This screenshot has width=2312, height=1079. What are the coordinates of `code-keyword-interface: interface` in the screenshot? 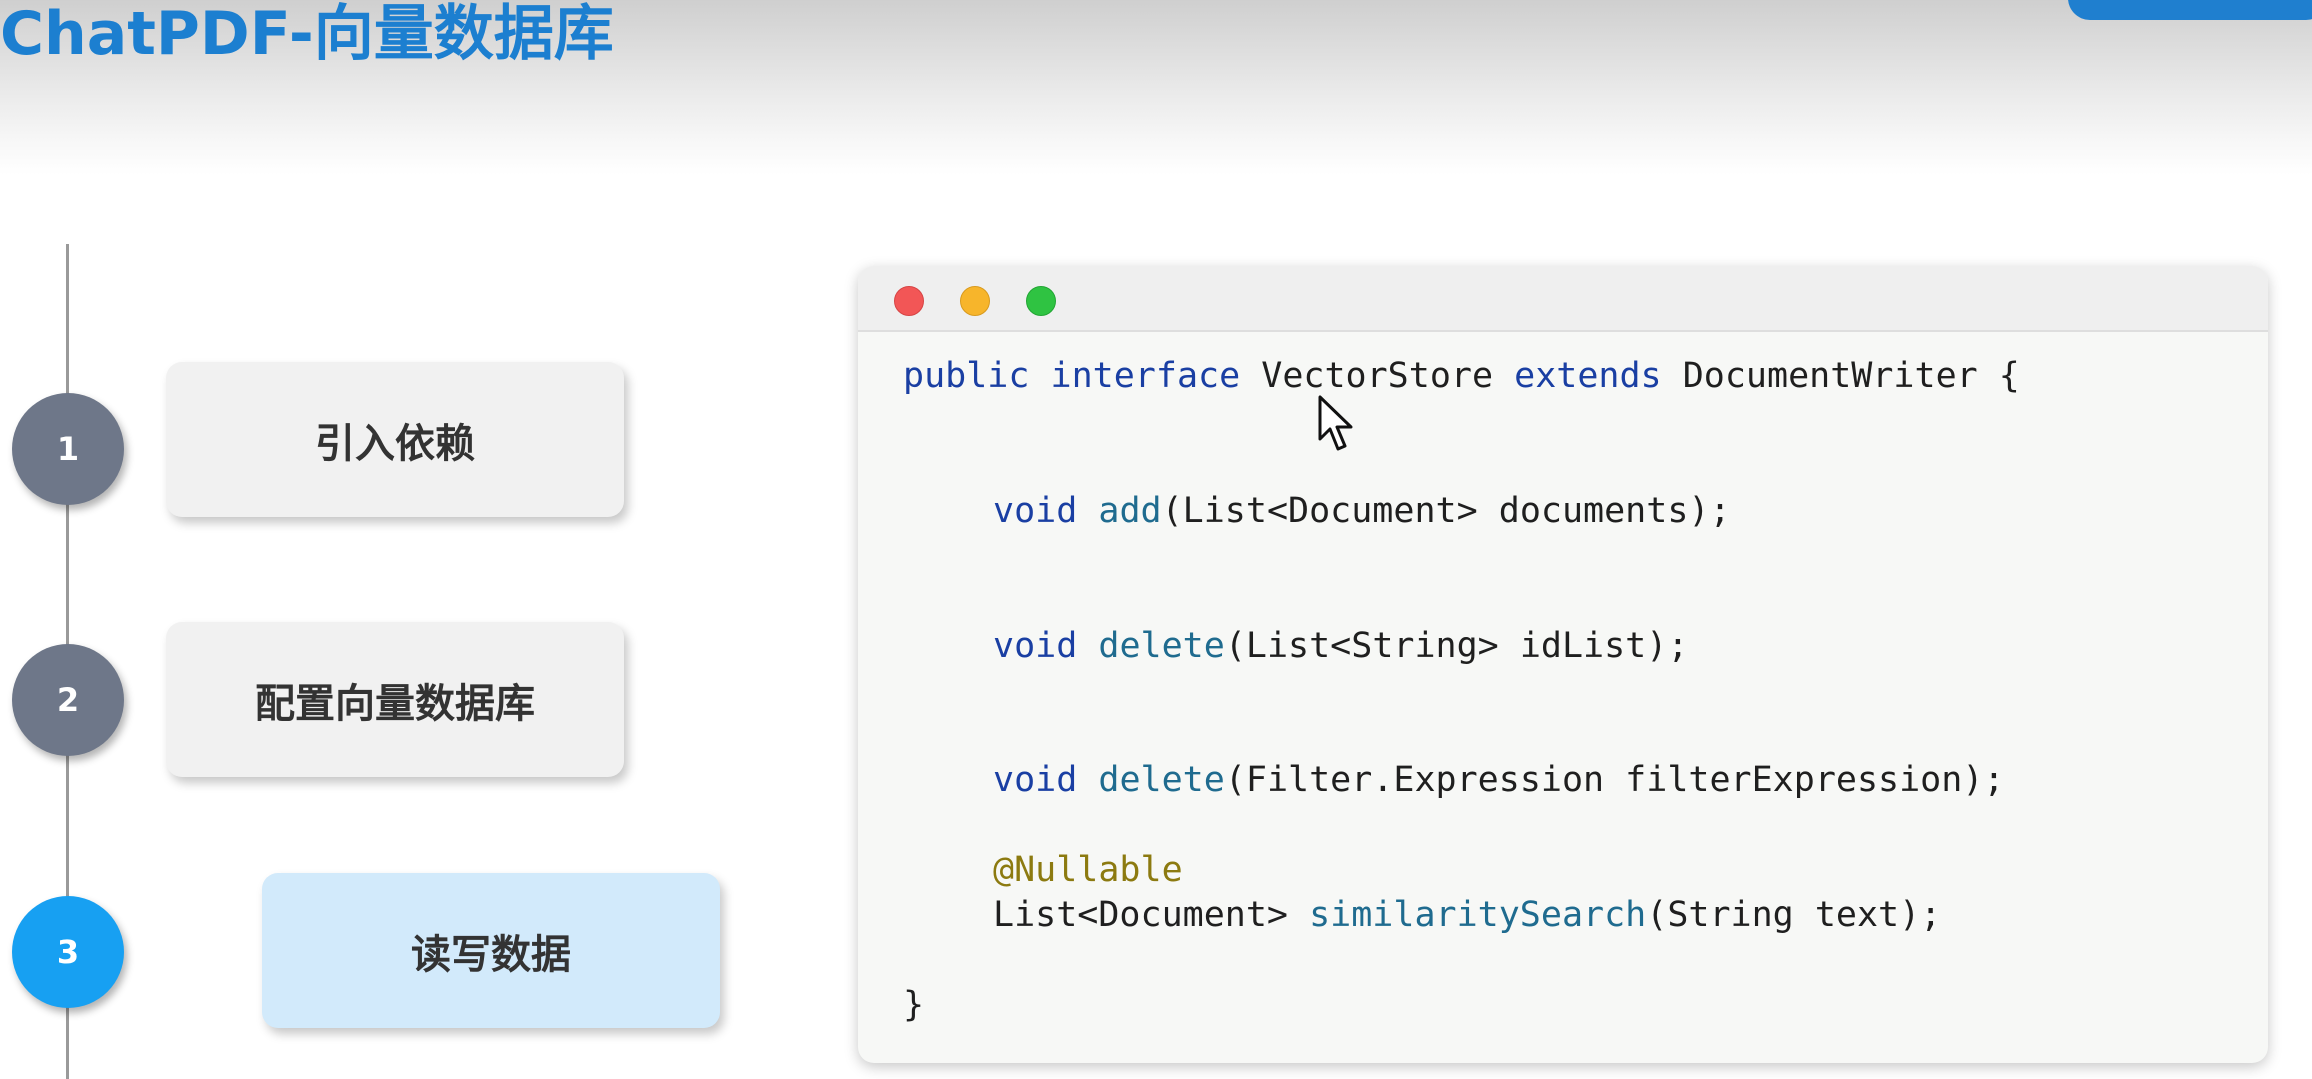 It's located at (1145, 376).